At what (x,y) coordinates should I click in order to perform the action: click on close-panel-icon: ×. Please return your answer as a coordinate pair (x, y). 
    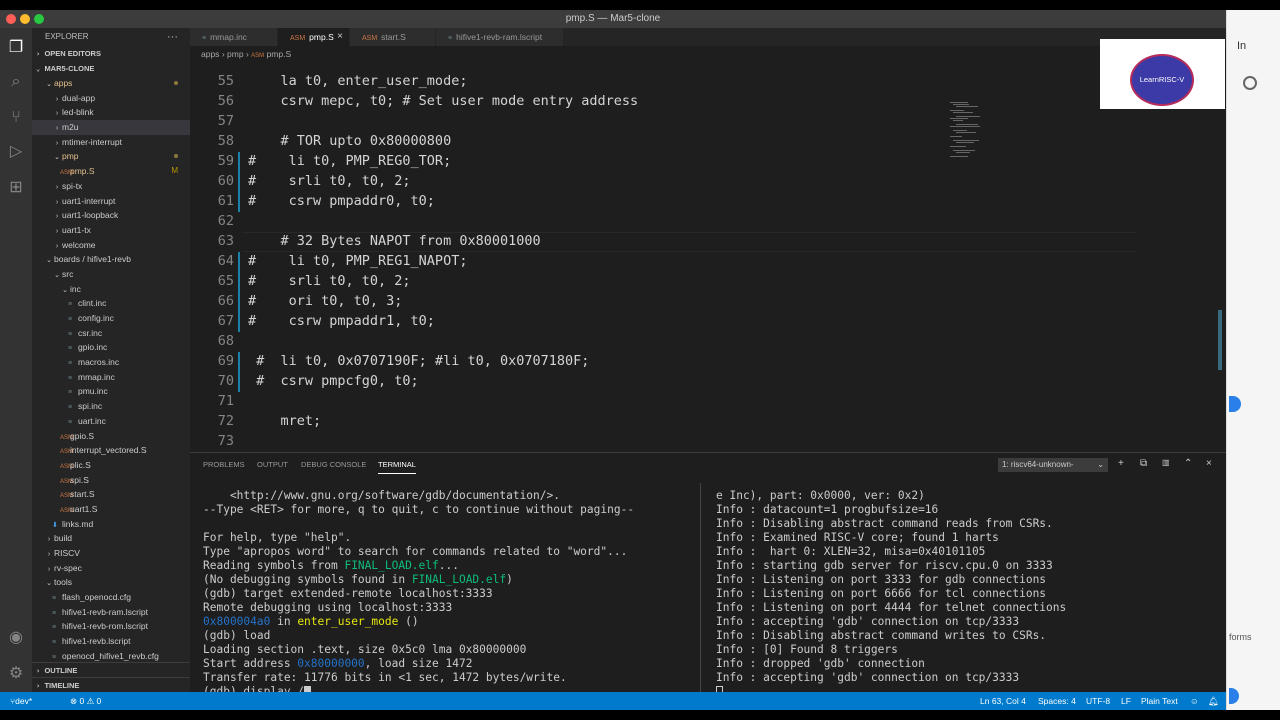
    Looking at the image, I should click on (1209, 463).